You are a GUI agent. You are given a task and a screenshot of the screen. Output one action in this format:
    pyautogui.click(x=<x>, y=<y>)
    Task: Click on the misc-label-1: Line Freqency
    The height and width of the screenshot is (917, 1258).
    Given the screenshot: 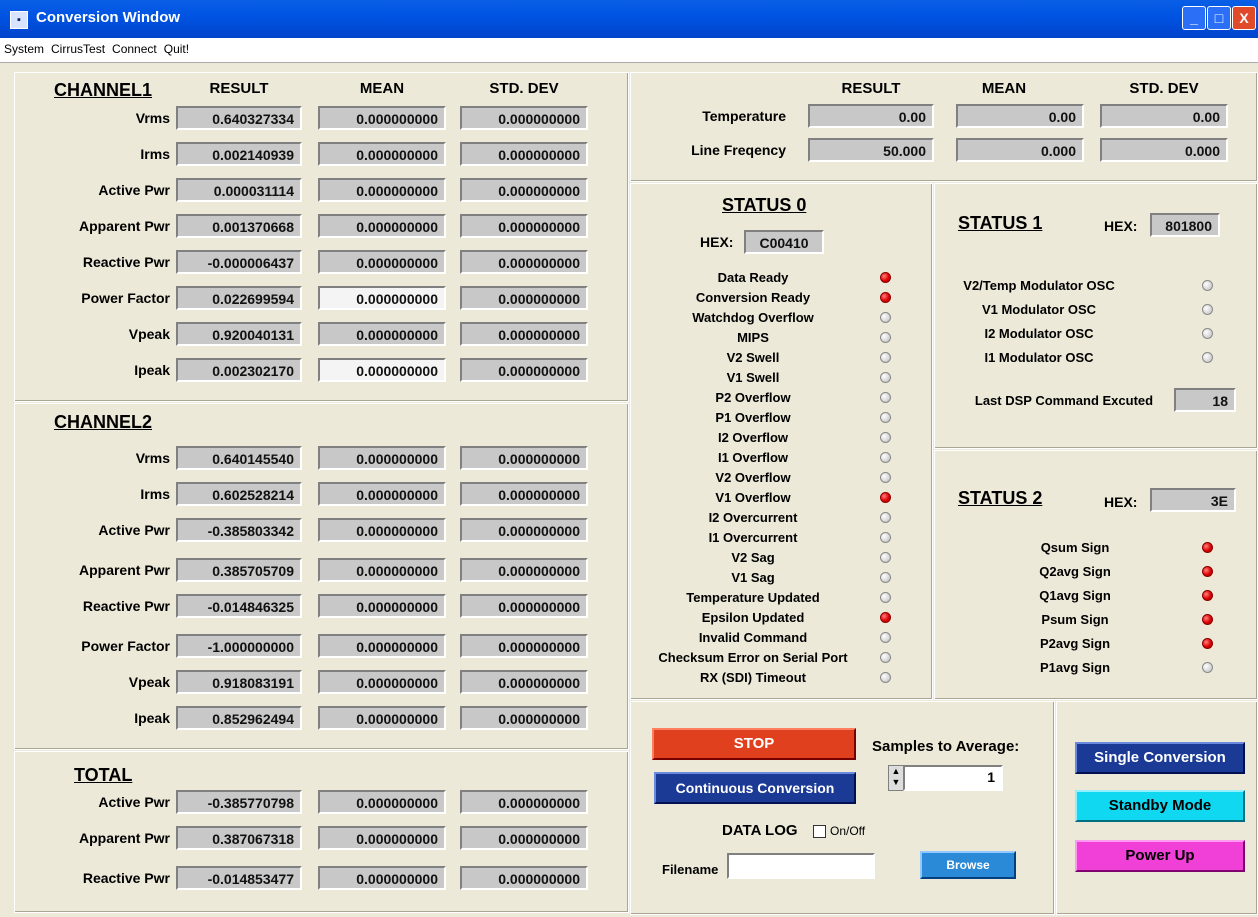 What is the action you would take?
    pyautogui.click(x=738, y=150)
    